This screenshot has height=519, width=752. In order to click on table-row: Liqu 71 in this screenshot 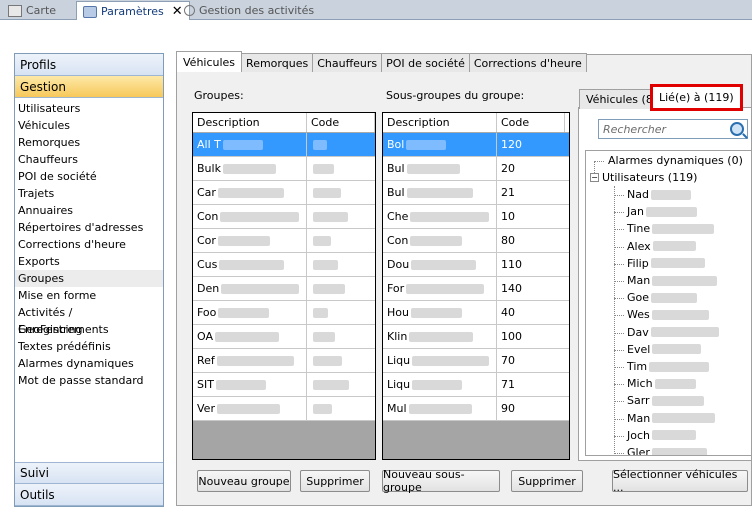, I will do `click(476, 385)`.